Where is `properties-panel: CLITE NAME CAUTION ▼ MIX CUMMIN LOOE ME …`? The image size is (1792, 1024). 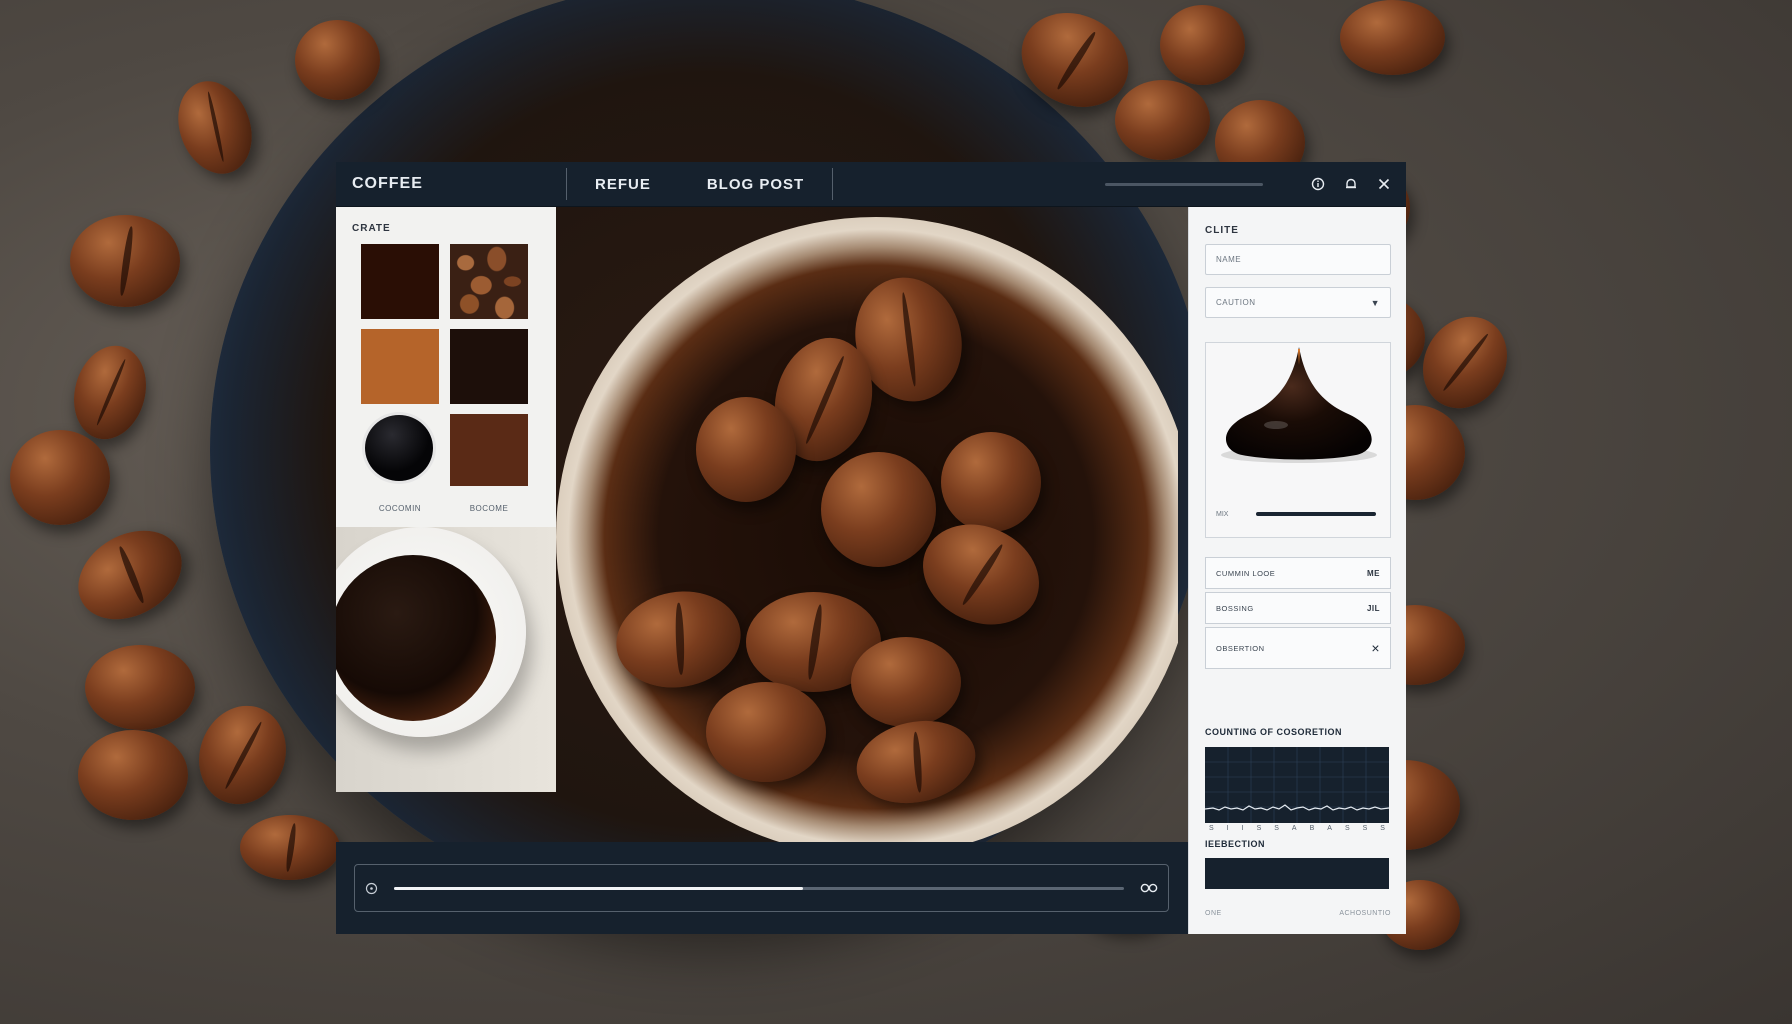
properties-panel: CLITE NAME CAUTION ▼ MIX CUMMIN LOOE ME … is located at coordinates (1297, 570).